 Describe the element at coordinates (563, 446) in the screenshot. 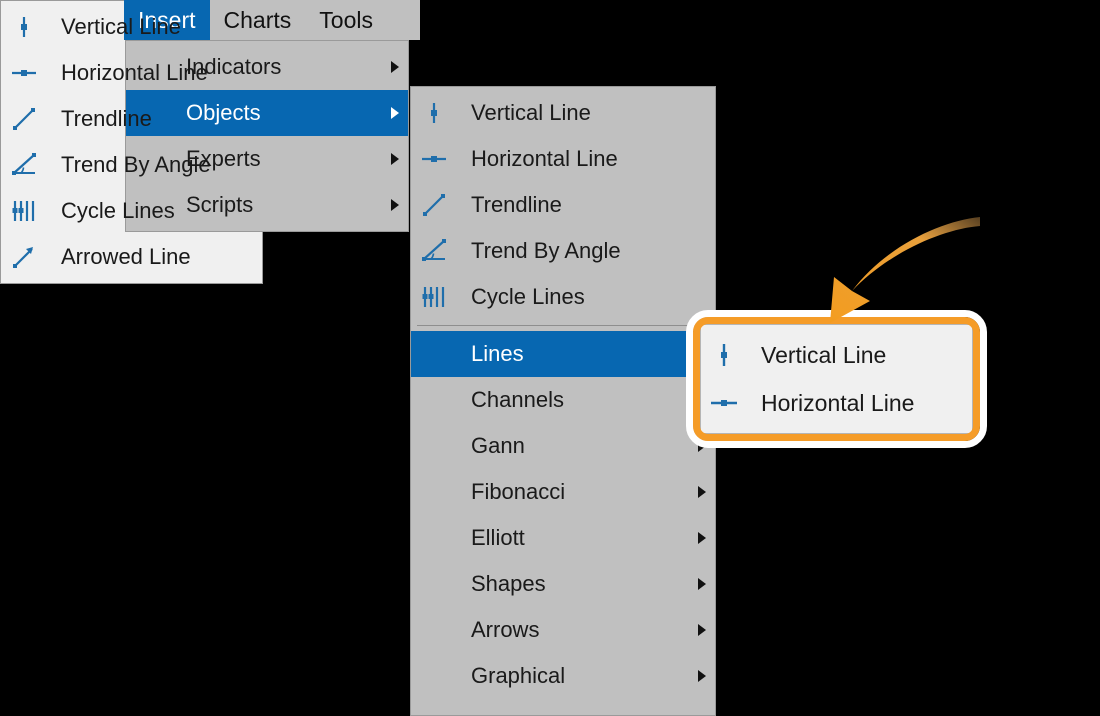

I see `menu-item-gann: Gann` at that location.